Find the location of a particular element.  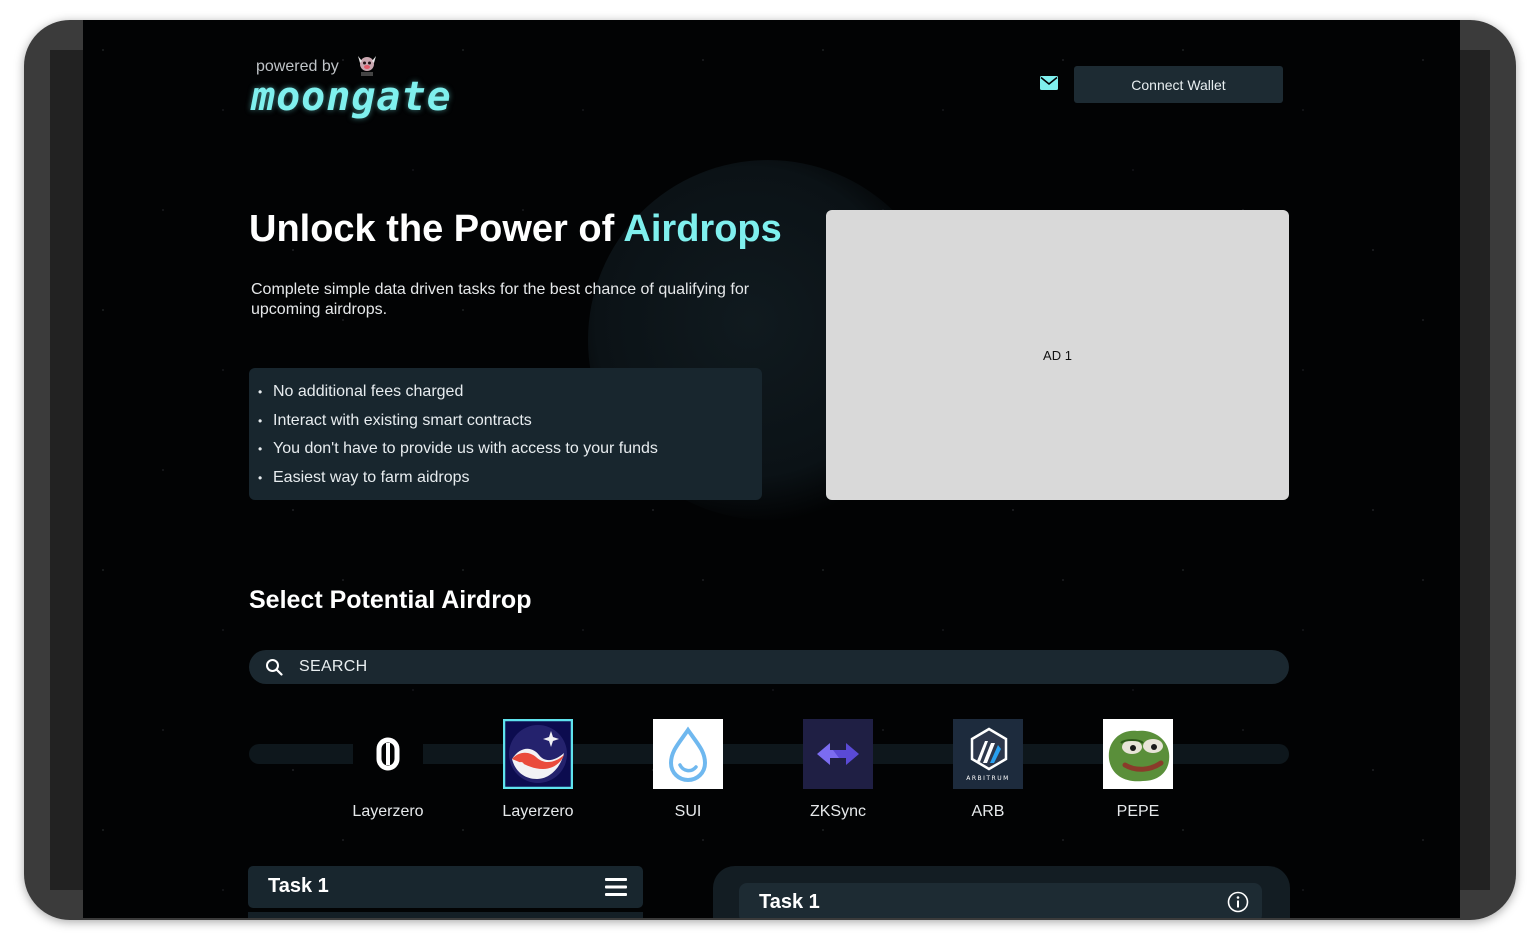

token-label: ZKSync is located at coordinates (837, 811).